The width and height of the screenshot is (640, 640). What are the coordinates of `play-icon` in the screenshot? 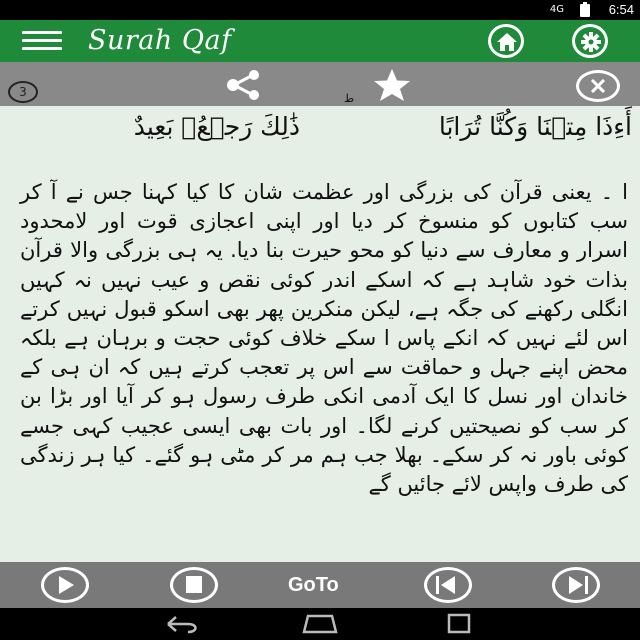 It's located at (66, 585).